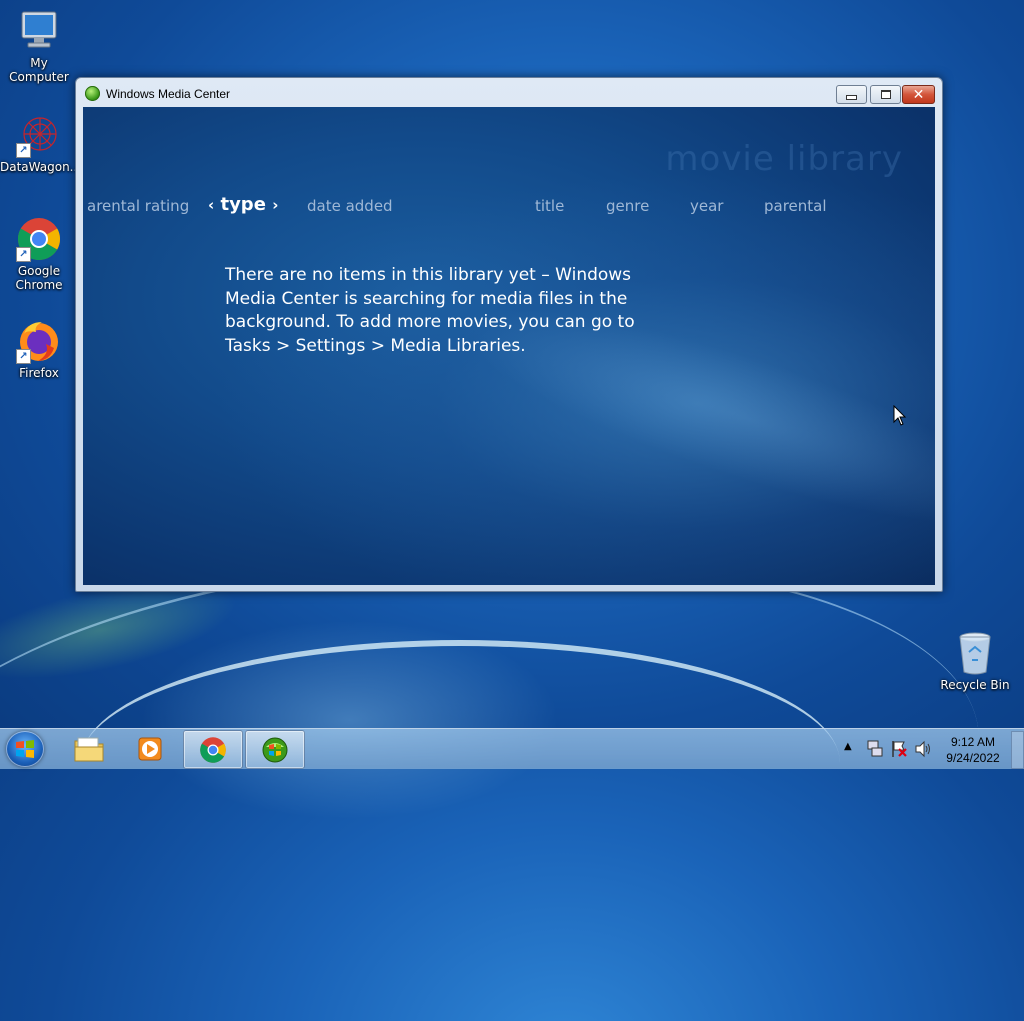 This screenshot has height=1021, width=1024. I want to click on taskbar: ▲ 9:12 AM 9/24/2022, so click(512, 748).